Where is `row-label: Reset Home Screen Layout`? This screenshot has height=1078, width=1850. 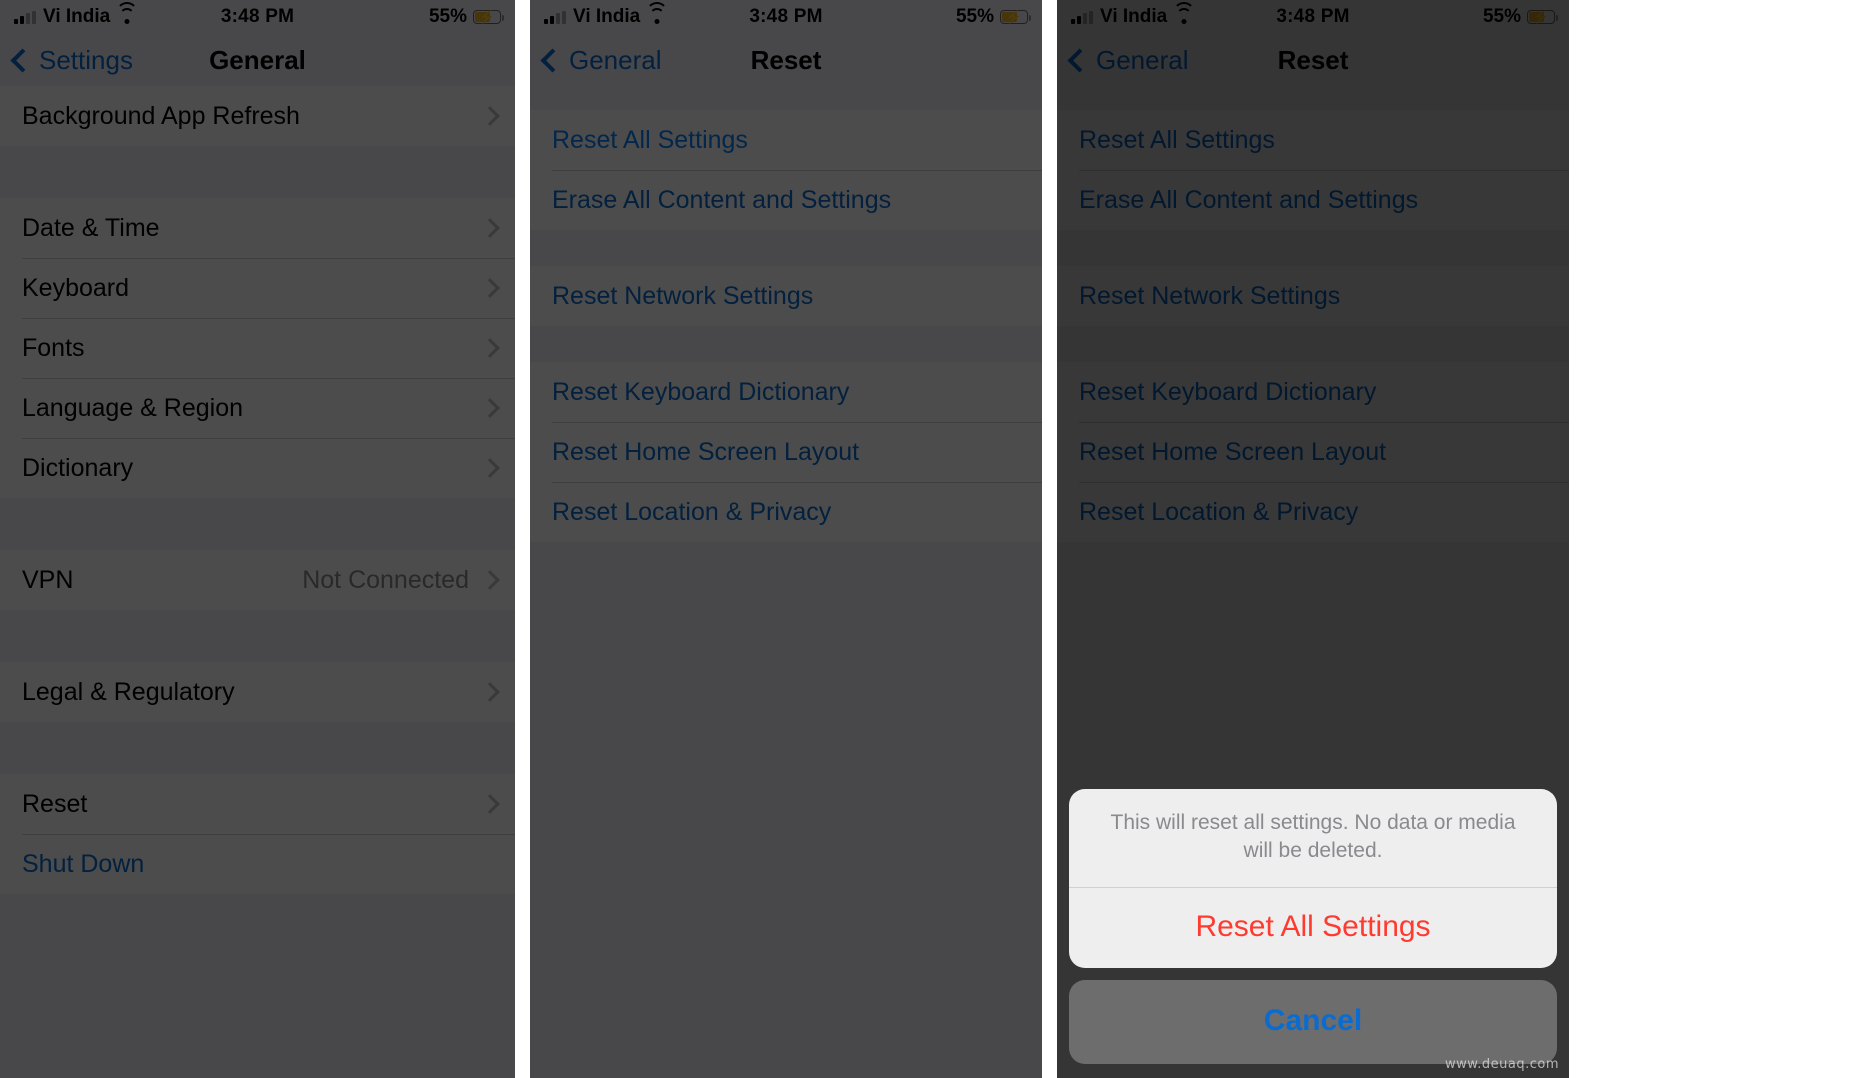
row-label: Reset Home Screen Layout is located at coordinates (1233, 451).